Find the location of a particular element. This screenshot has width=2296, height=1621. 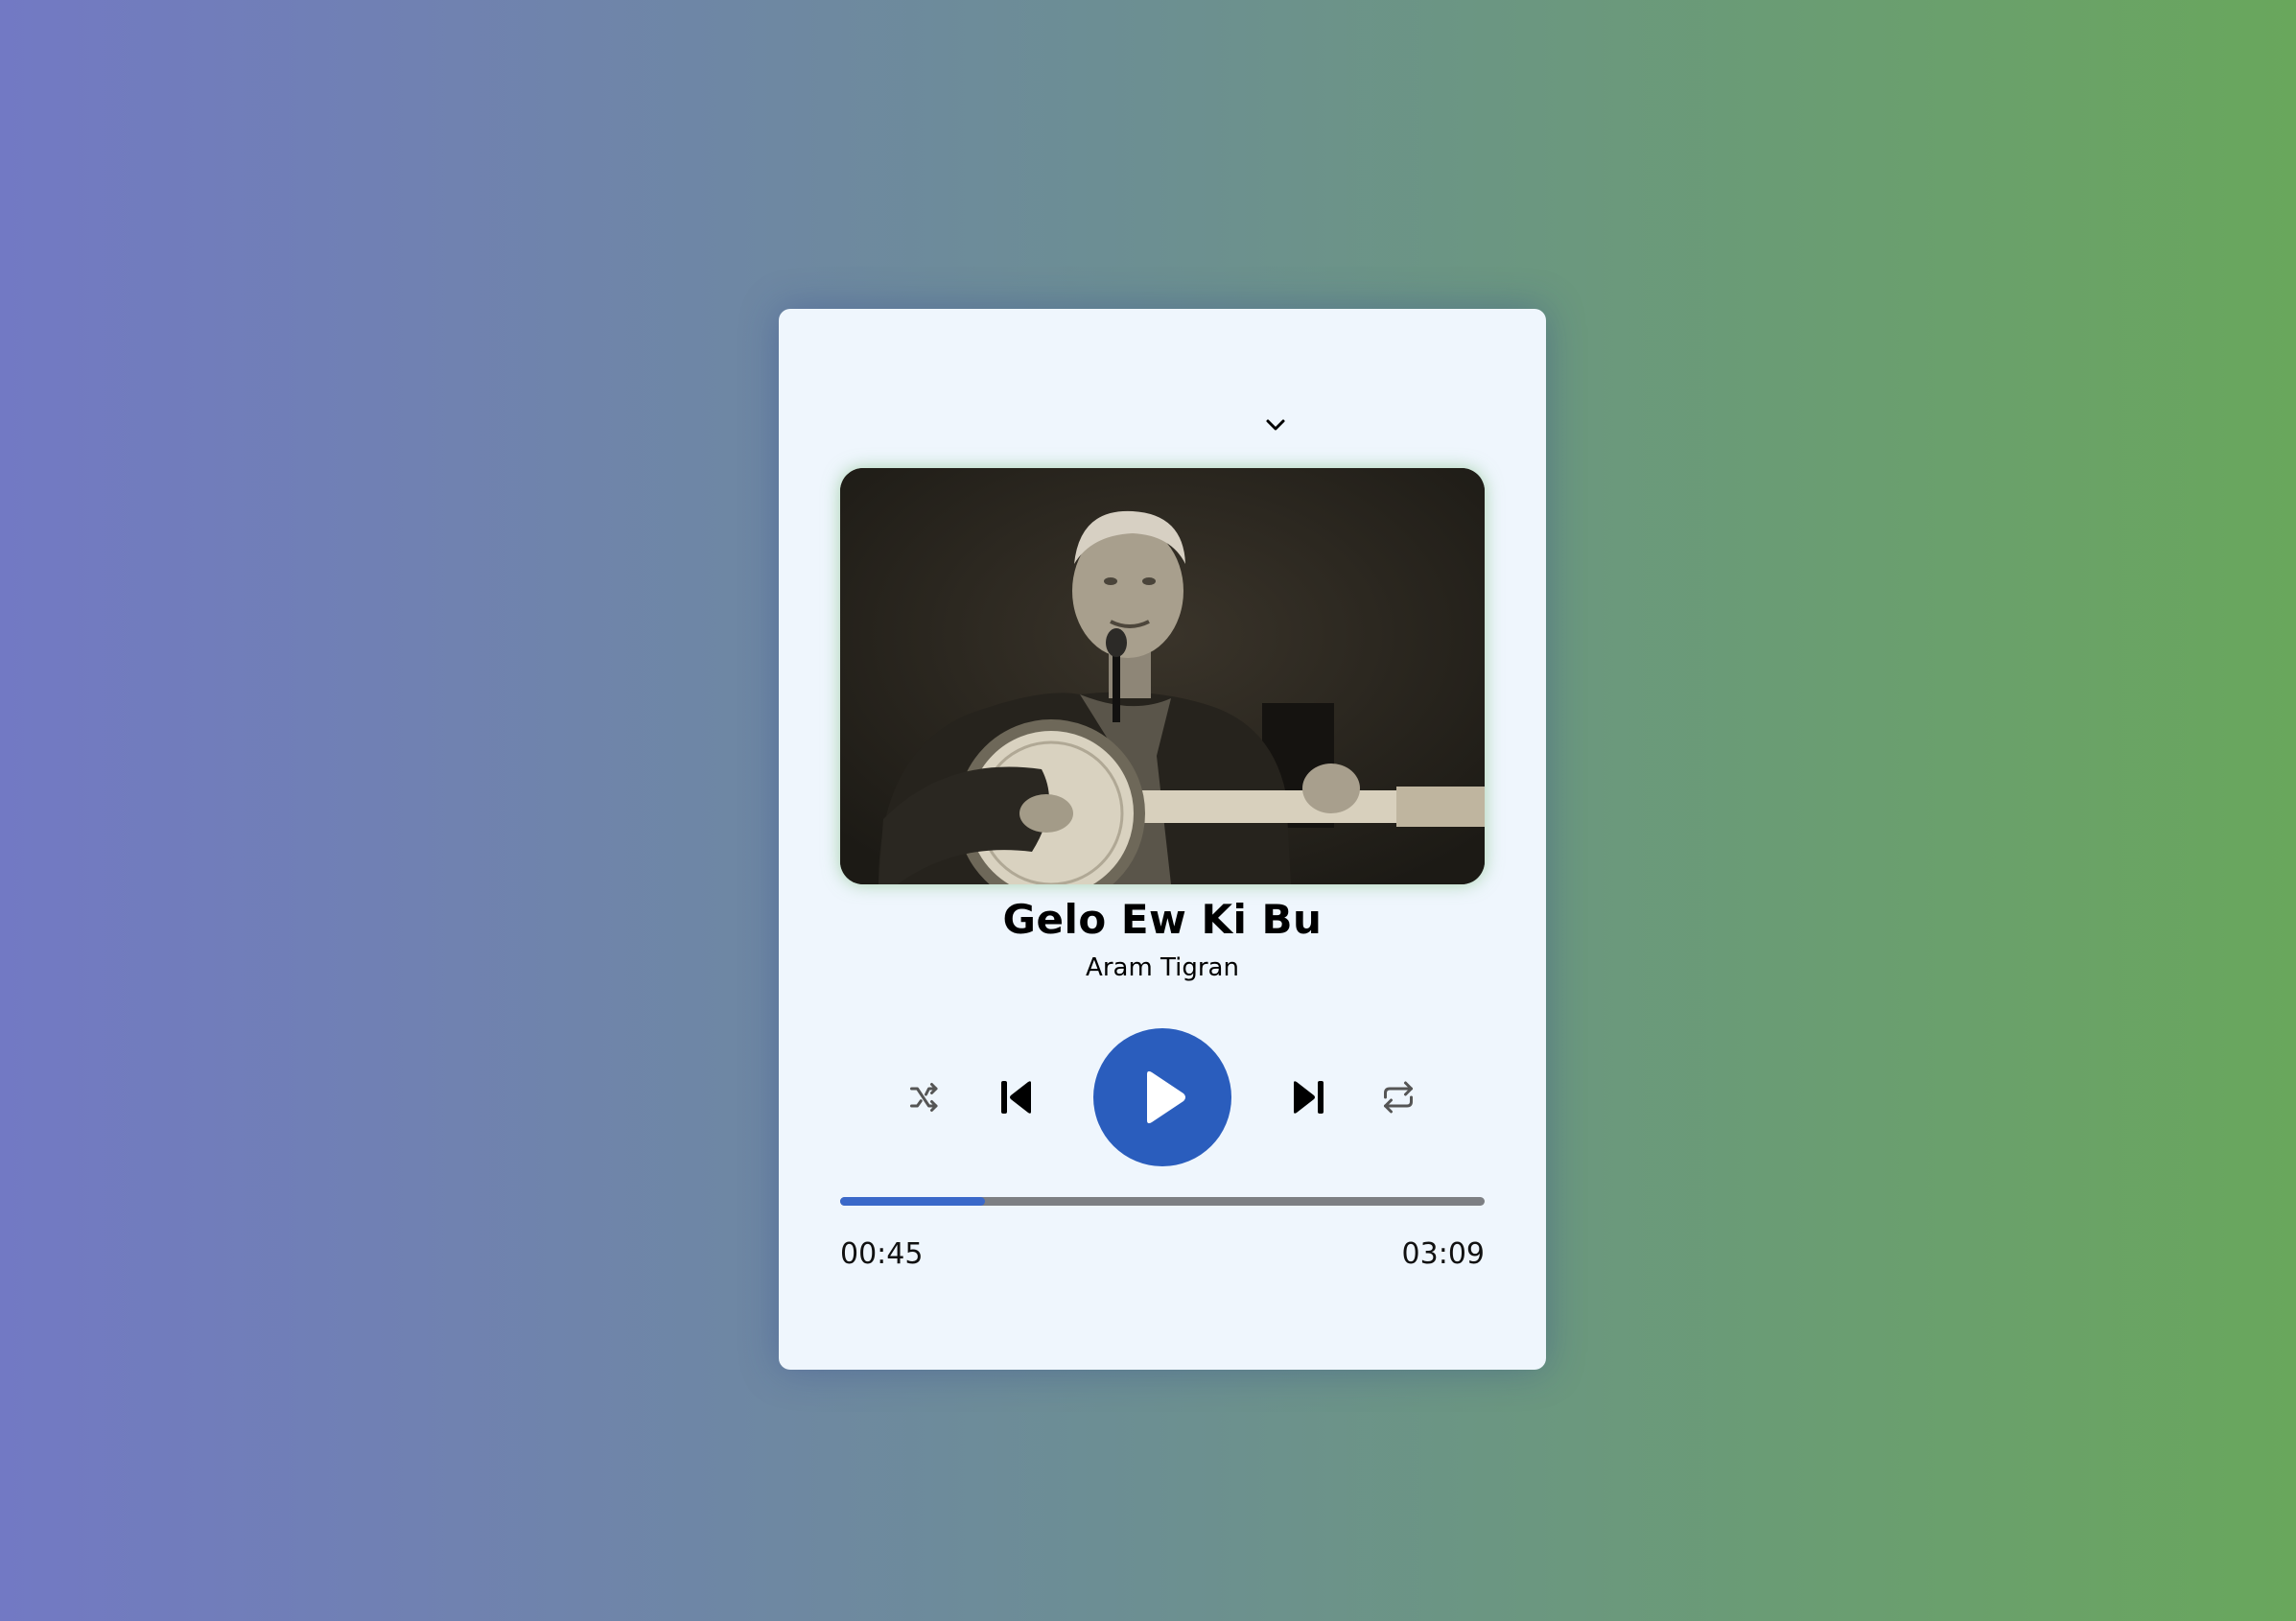

shuffle-icon is located at coordinates (924, 1097).